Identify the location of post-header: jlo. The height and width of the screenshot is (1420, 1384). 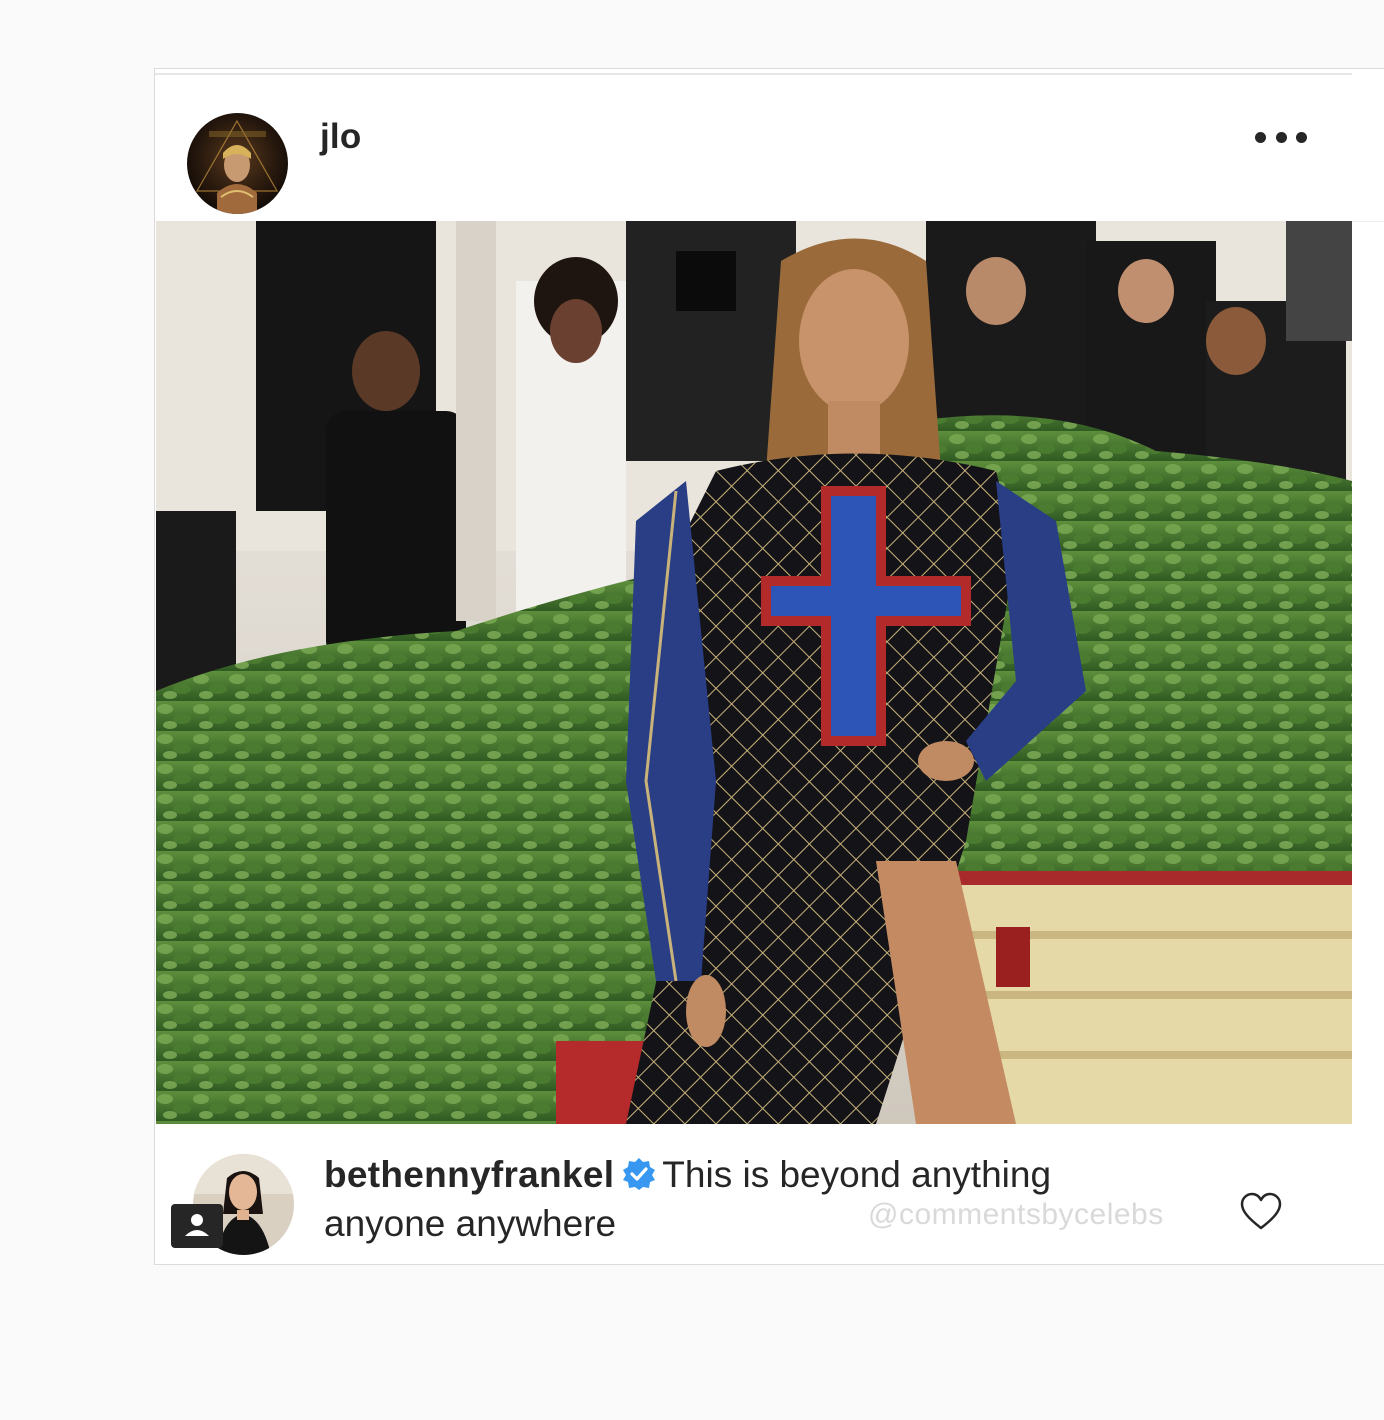
(769, 148).